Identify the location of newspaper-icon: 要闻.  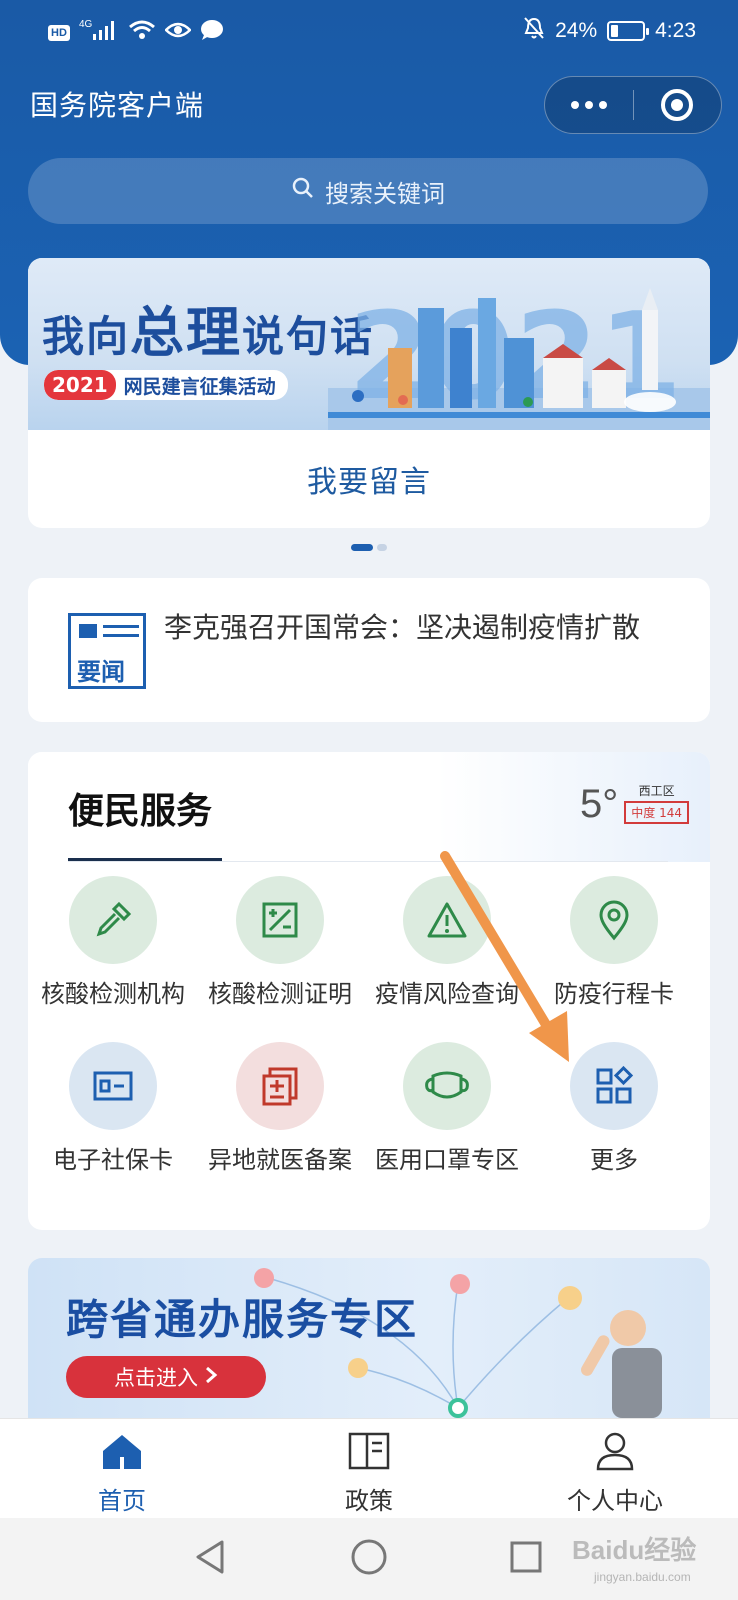
(107, 651).